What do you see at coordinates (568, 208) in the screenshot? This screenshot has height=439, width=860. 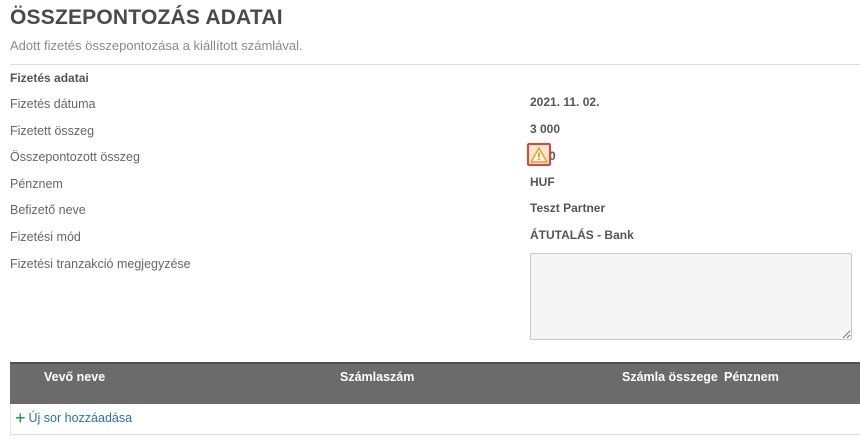 I see `value-payer-name: Teszt Partner` at bounding box center [568, 208].